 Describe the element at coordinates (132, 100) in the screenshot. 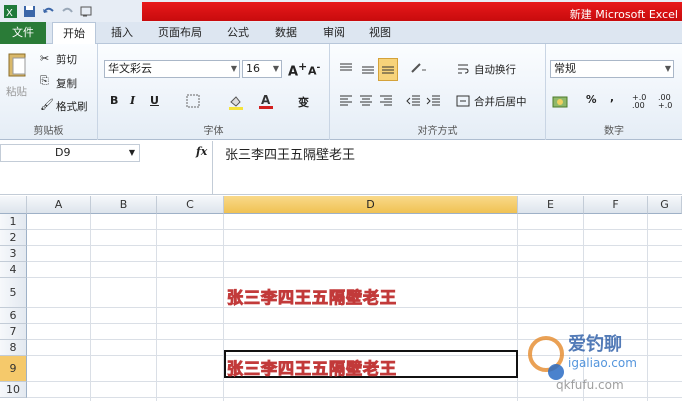

I see `italic-button: I` at that location.